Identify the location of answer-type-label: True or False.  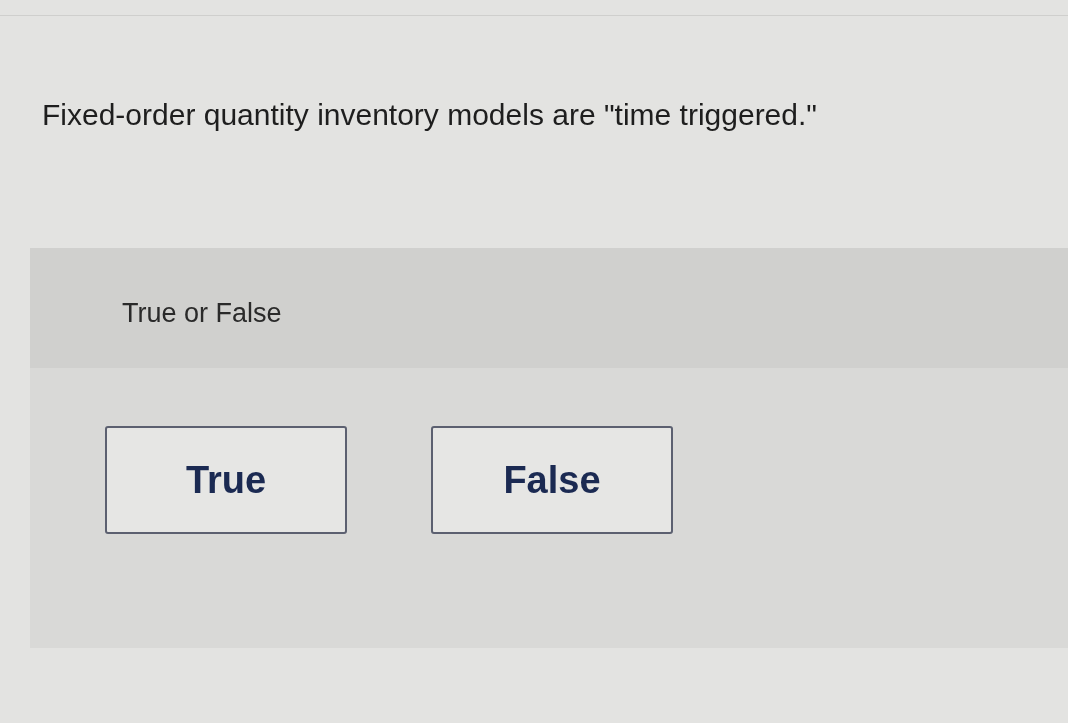
(202, 313).